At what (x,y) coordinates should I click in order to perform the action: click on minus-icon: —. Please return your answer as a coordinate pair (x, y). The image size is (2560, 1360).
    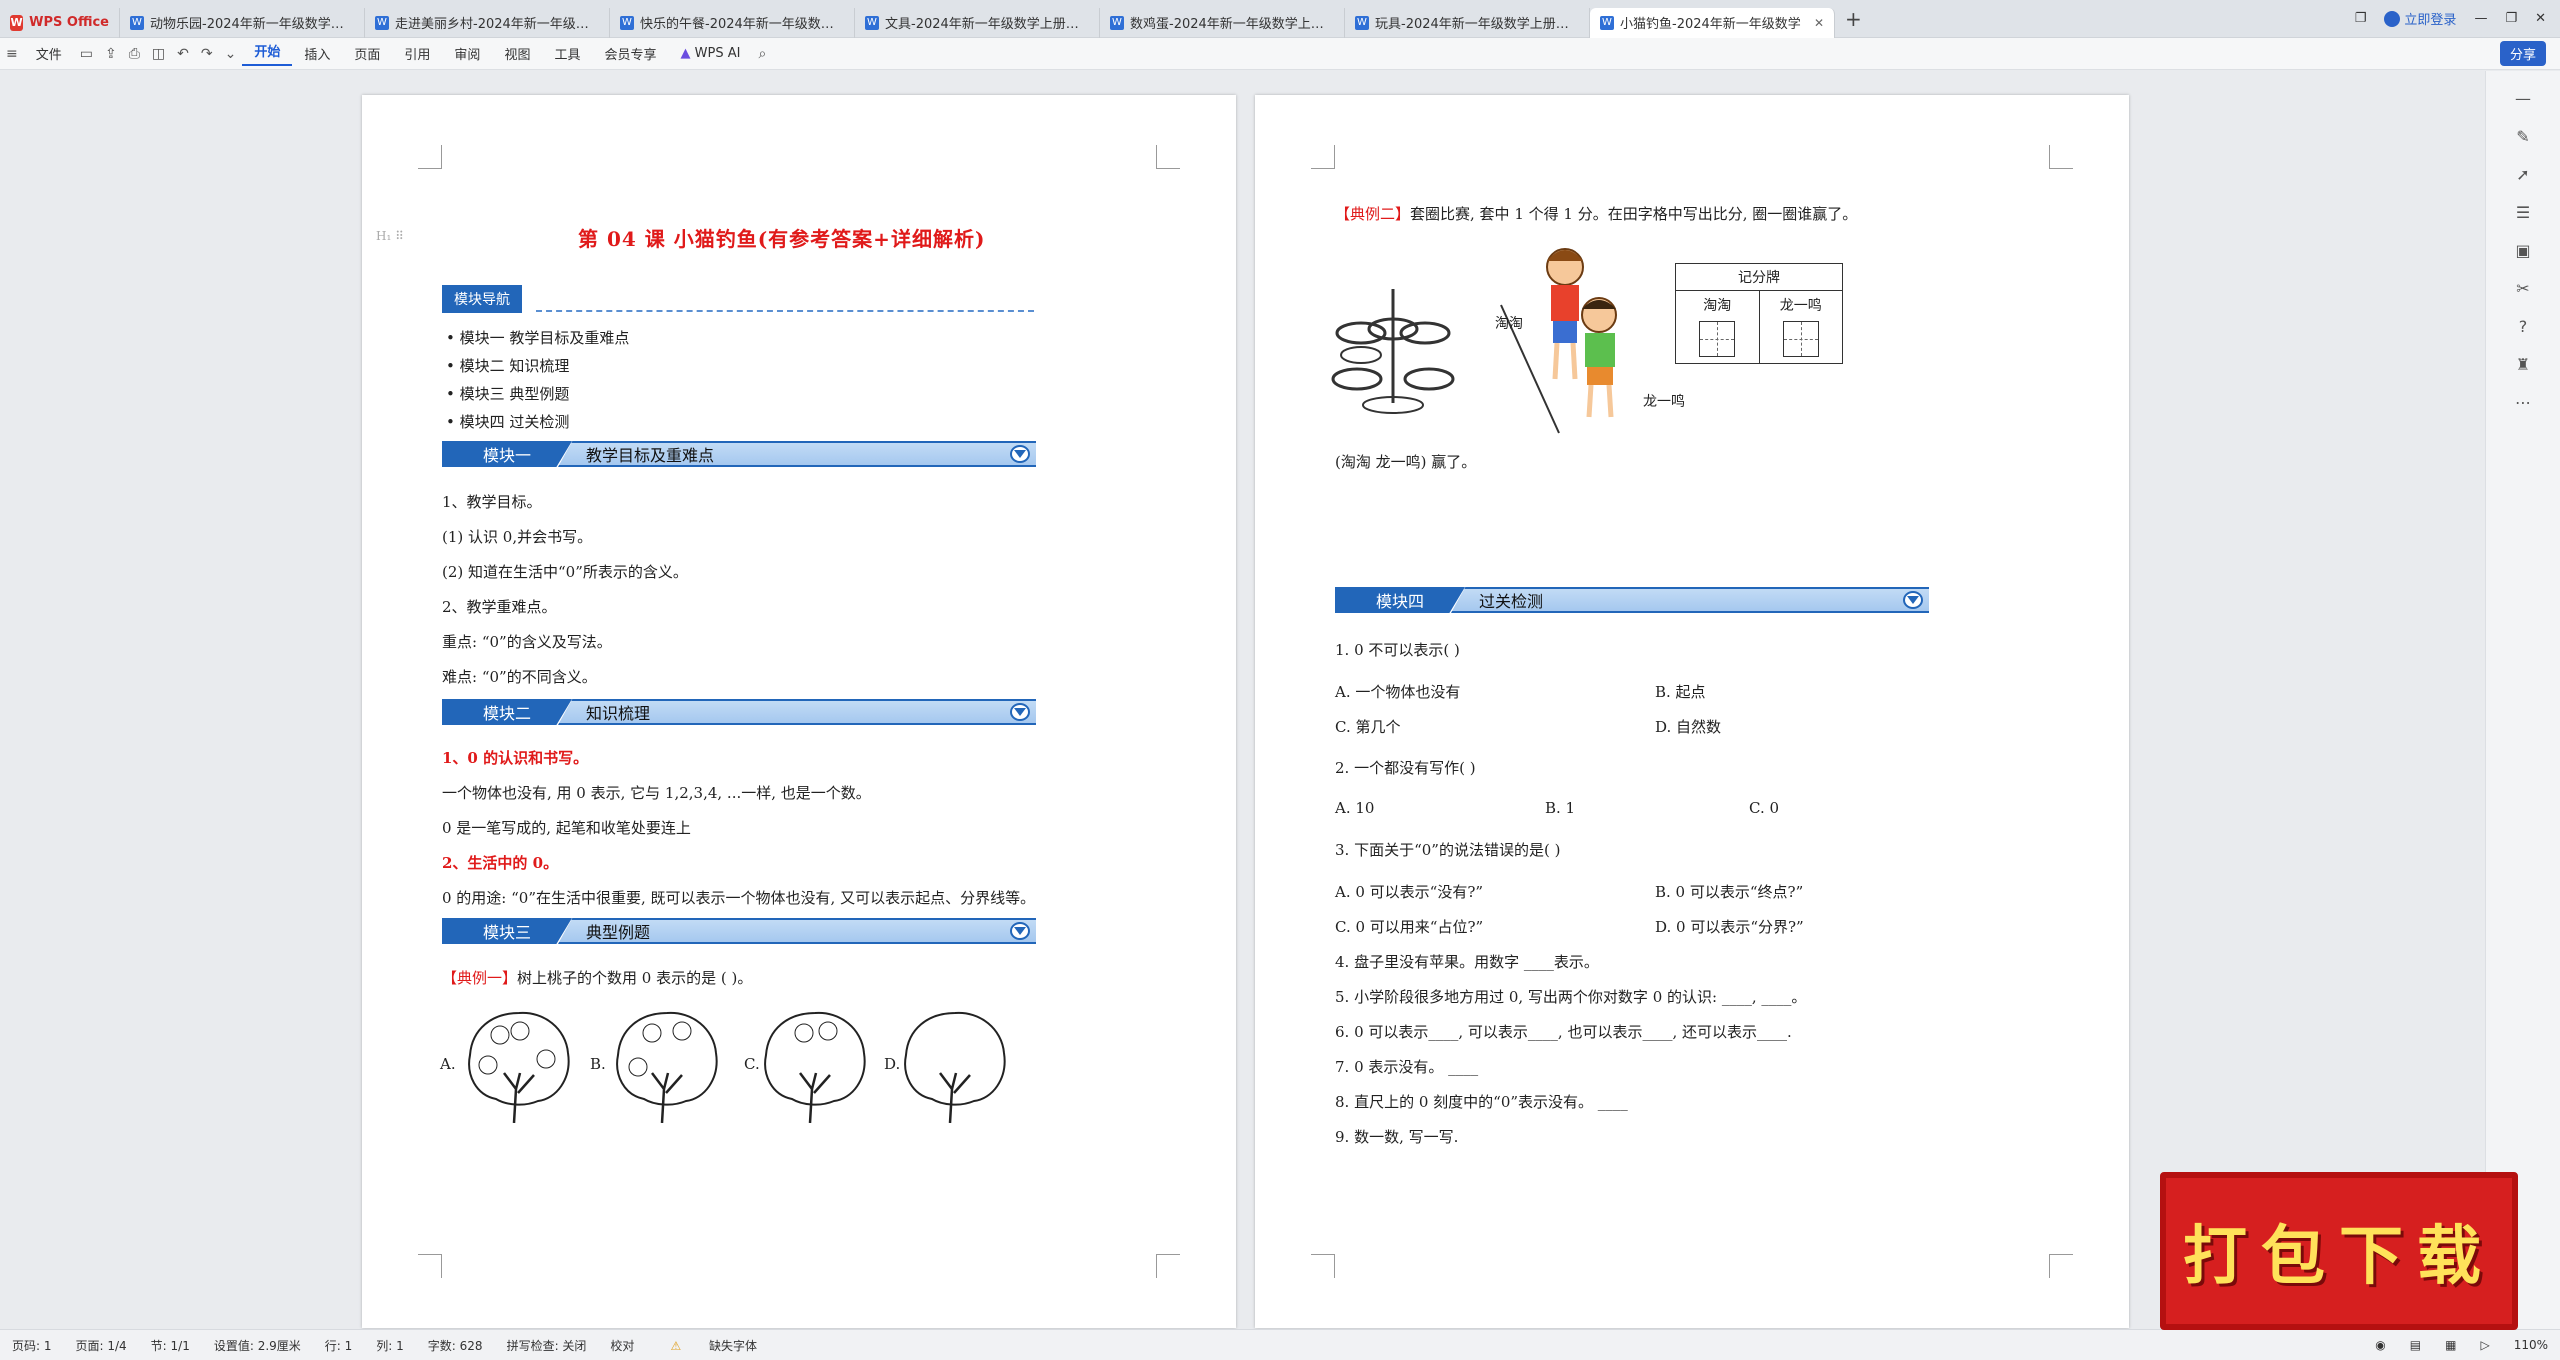
    Looking at the image, I should click on (2523, 99).